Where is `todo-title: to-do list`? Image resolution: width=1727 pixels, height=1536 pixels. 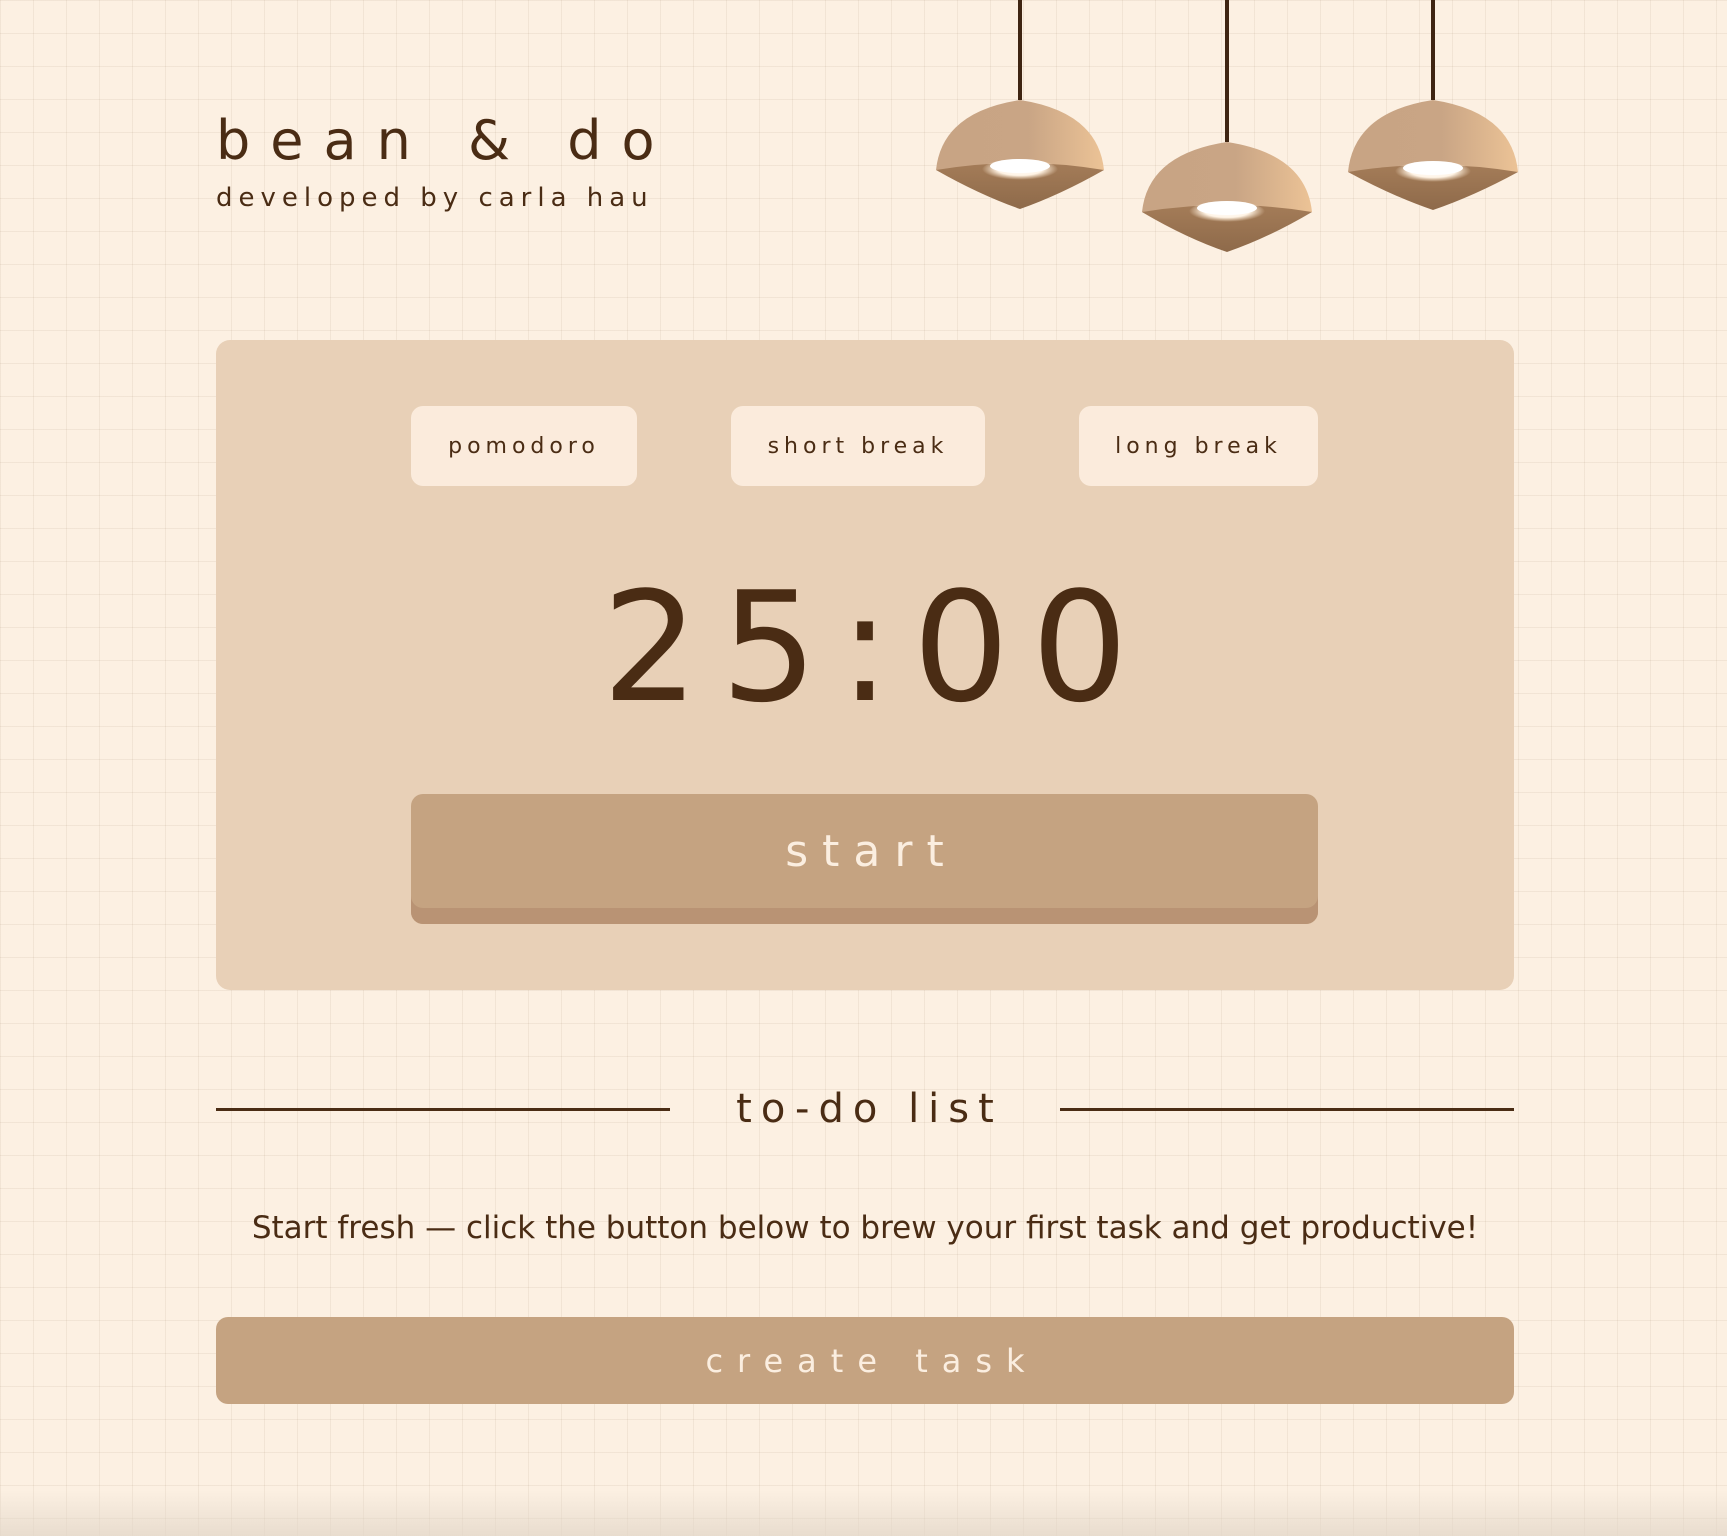 todo-title: to-do list is located at coordinates (869, 1109).